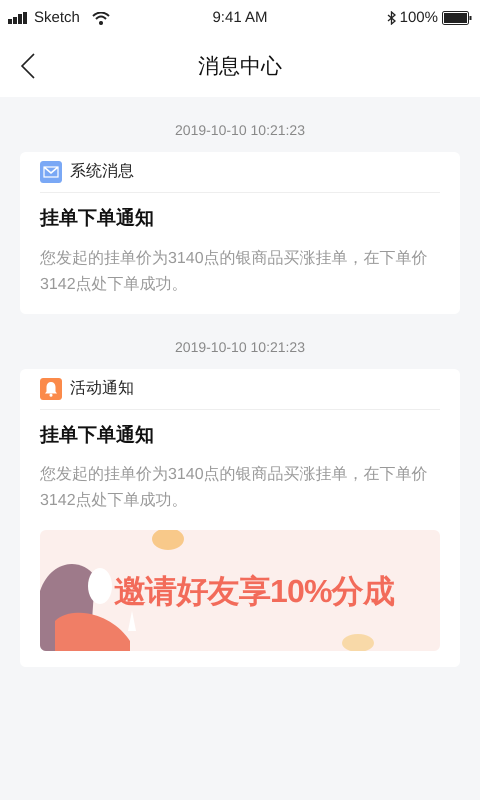 The image size is (480, 800). Describe the element at coordinates (51, 389) in the screenshot. I see `bell-icon` at that location.